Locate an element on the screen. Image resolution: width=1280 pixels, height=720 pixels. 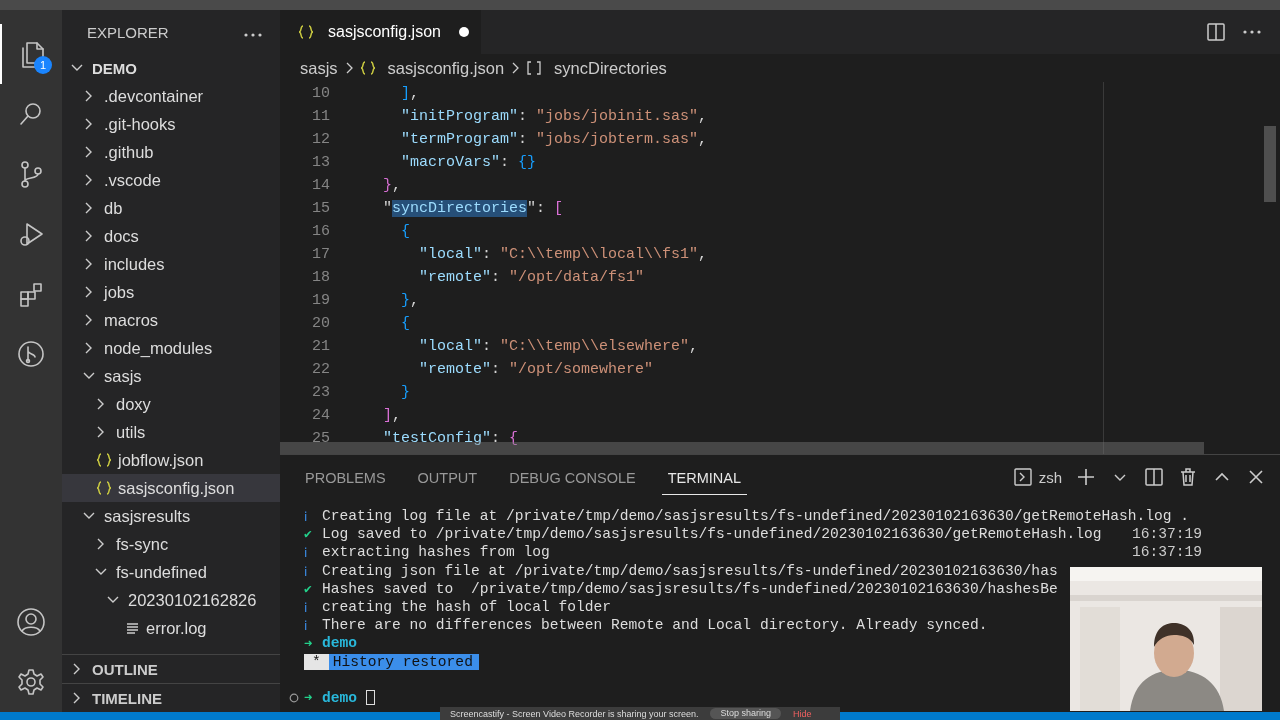
tree-item: jobs is located at coordinates (171, 292).